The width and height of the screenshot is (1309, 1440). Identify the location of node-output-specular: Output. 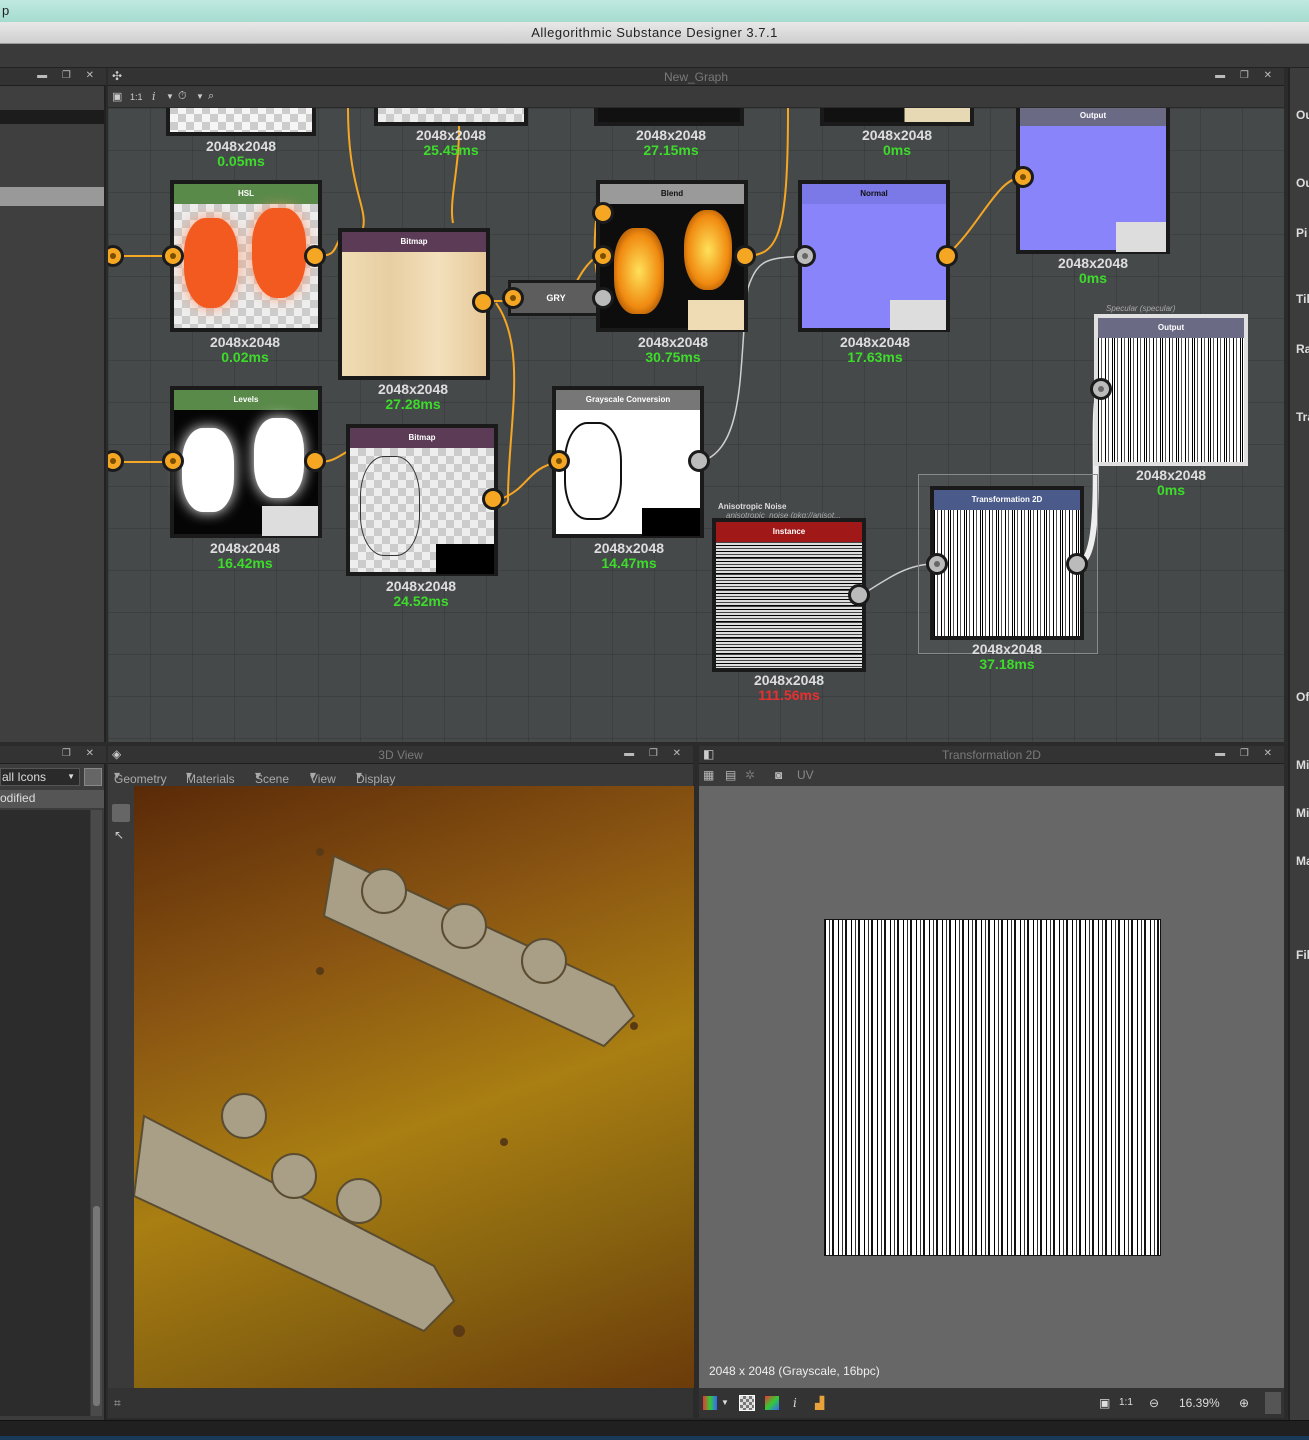
(1171, 390).